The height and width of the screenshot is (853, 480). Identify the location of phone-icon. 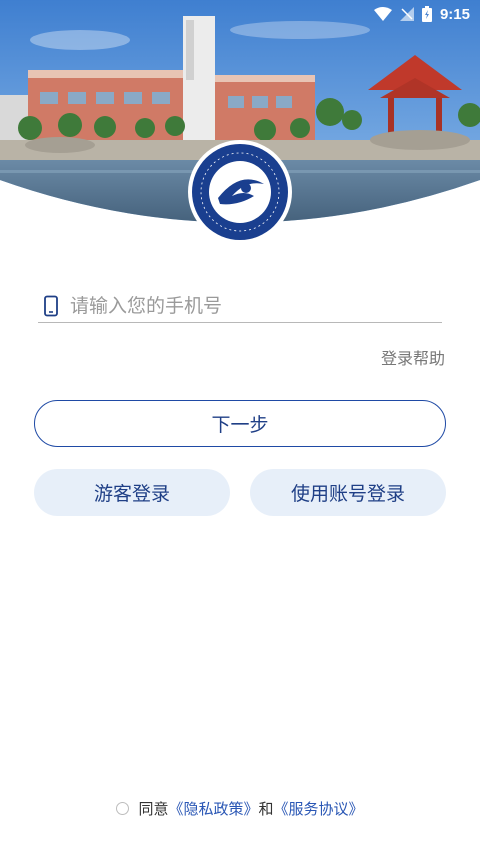
(51, 306).